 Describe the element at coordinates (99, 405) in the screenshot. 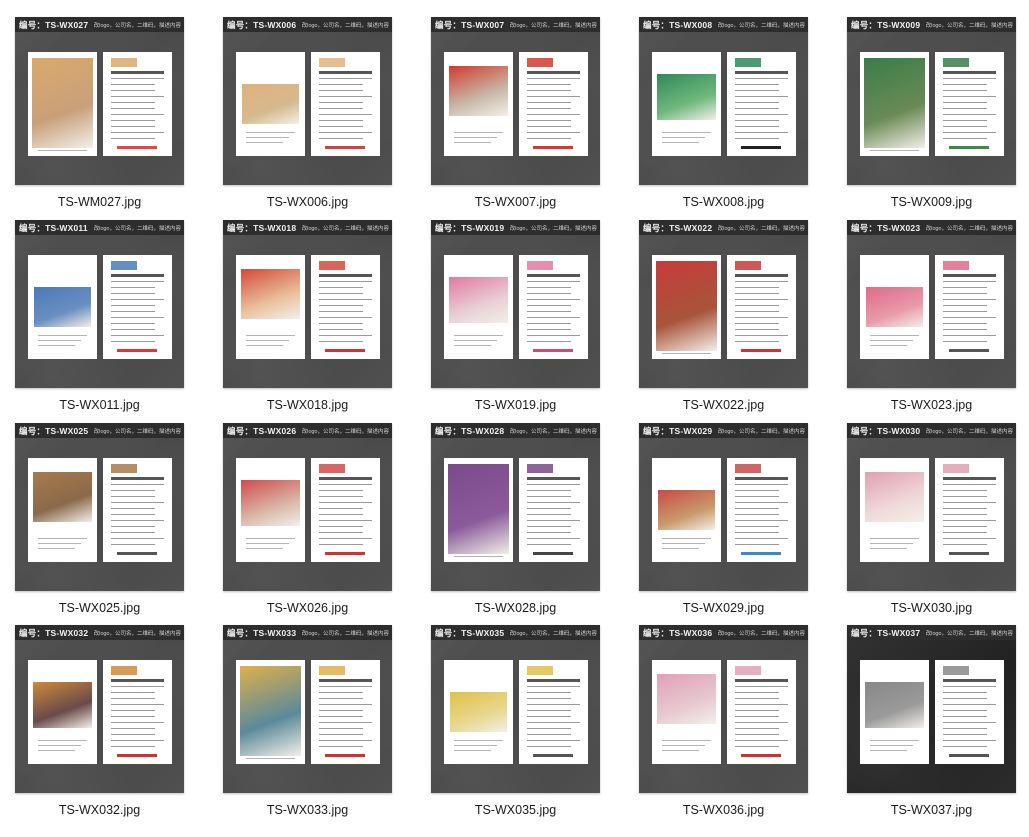

I see `file-name: TS-WX011.jpg` at that location.